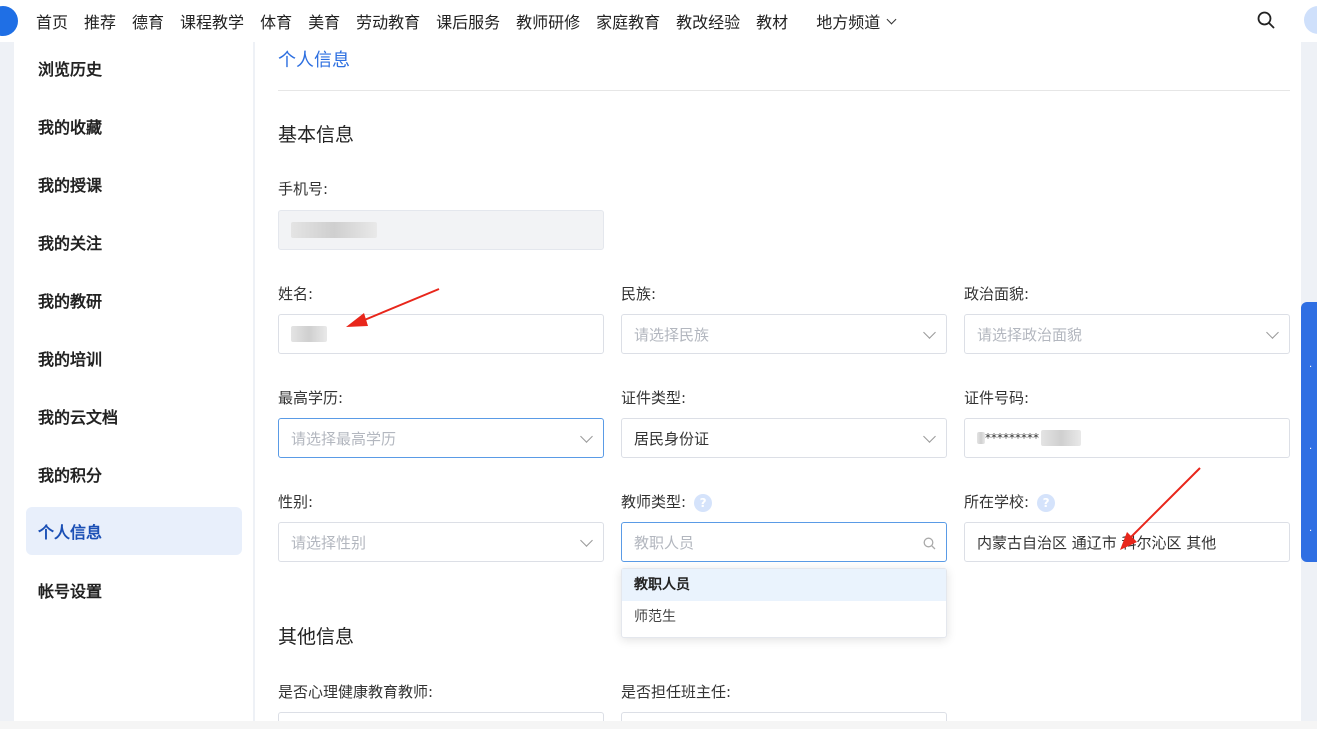 The height and width of the screenshot is (729, 1317). Describe the element at coordinates (784, 542) in the screenshot. I see `teachertype-select: 教职人员` at that location.